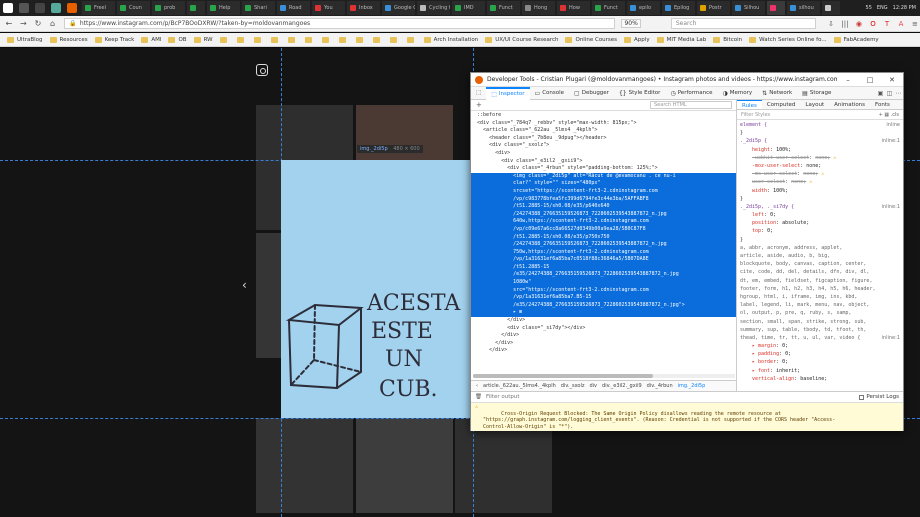 Image resolution: width=920 pixels, height=517 pixels. I want to click on css-rule-line: element {inline, so click(820, 125).